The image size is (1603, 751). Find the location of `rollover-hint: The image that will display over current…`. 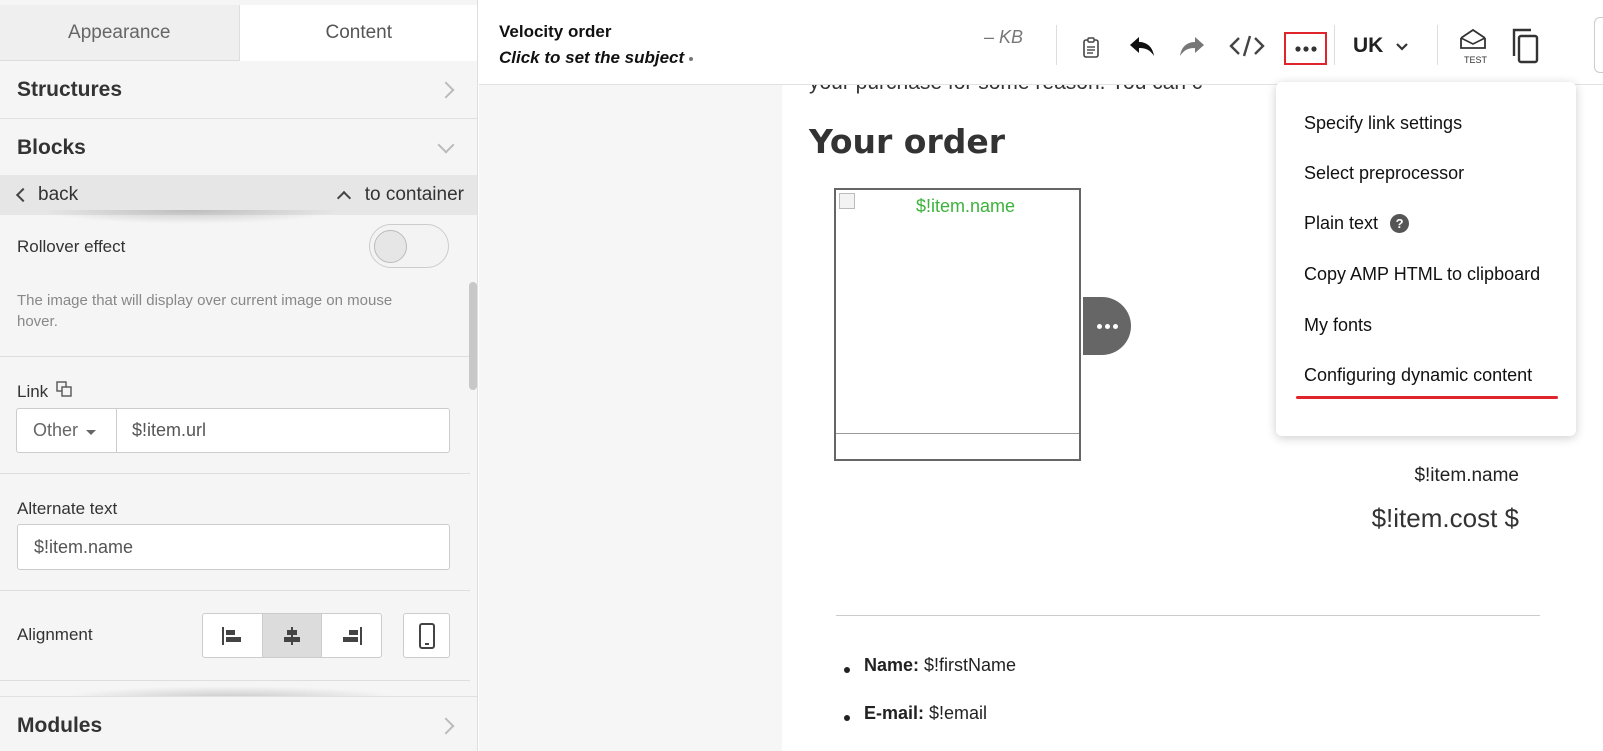

rollover-hint: The image that will display over current… is located at coordinates (205, 311).